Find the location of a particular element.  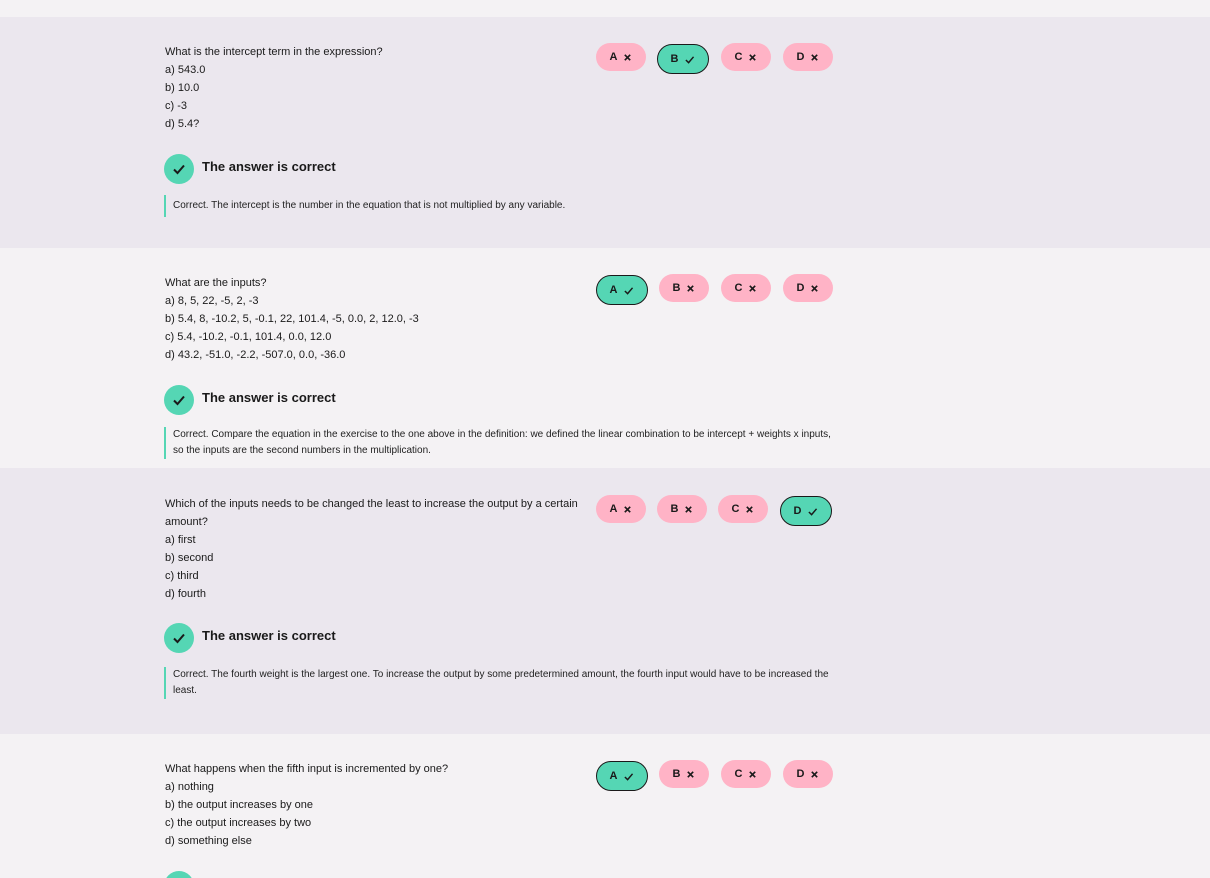

option-c: c) -3 is located at coordinates (176, 106).